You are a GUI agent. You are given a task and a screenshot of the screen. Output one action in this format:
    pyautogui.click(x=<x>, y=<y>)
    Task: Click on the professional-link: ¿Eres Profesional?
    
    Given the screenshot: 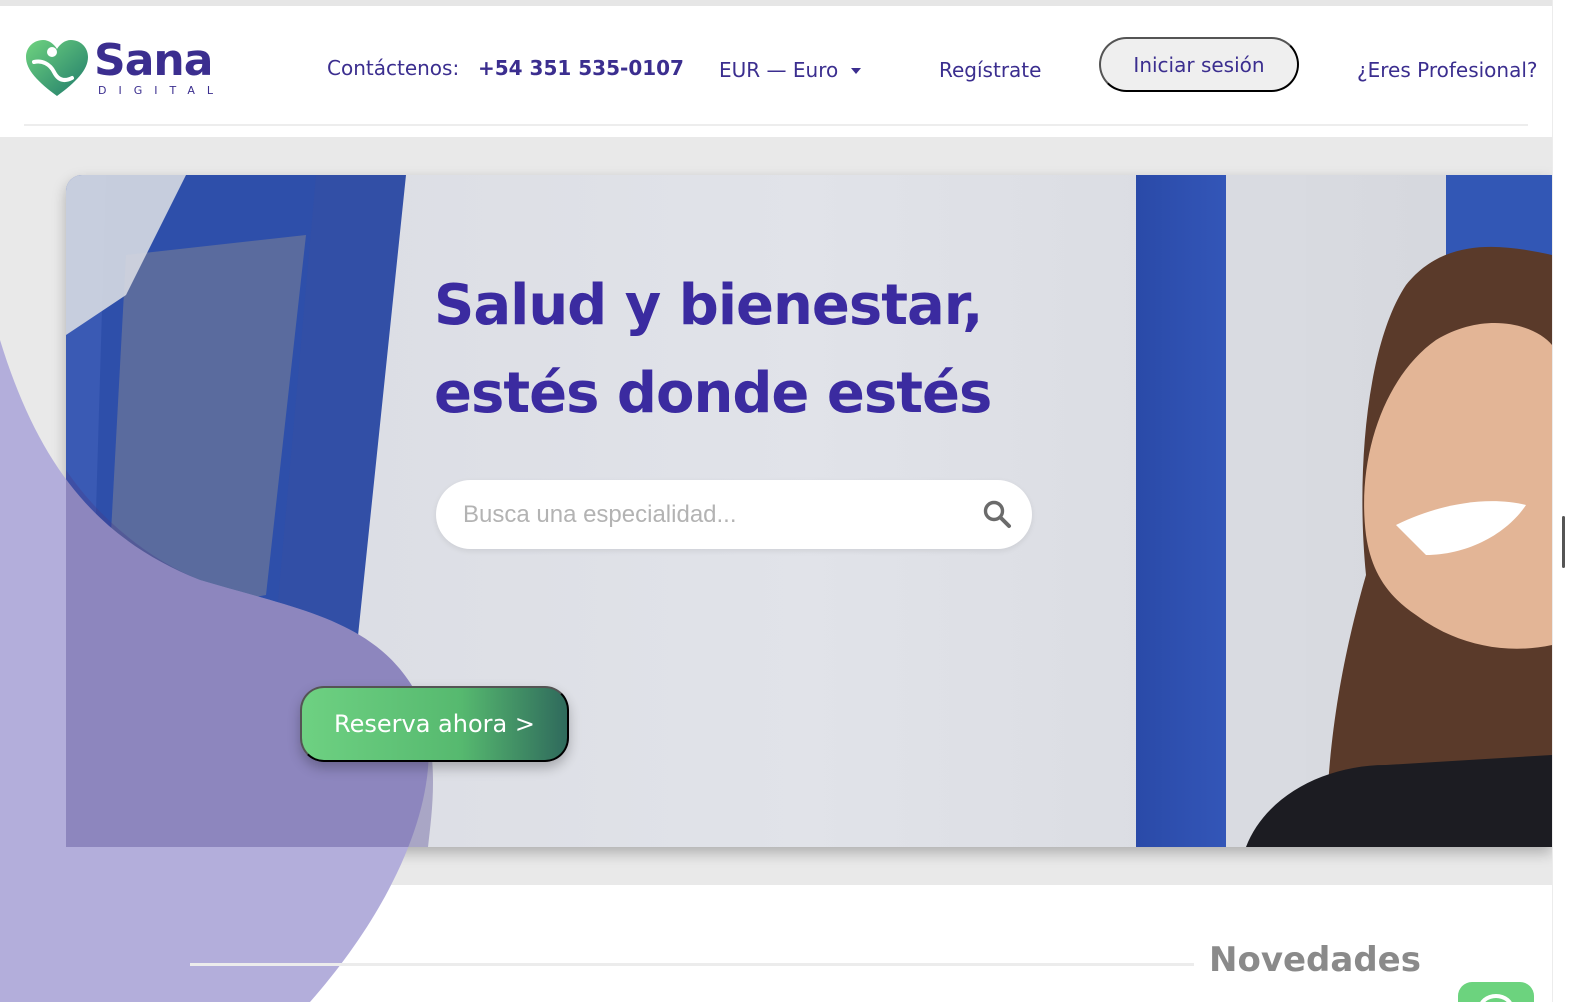 What is the action you would take?
    pyautogui.click(x=1447, y=70)
    